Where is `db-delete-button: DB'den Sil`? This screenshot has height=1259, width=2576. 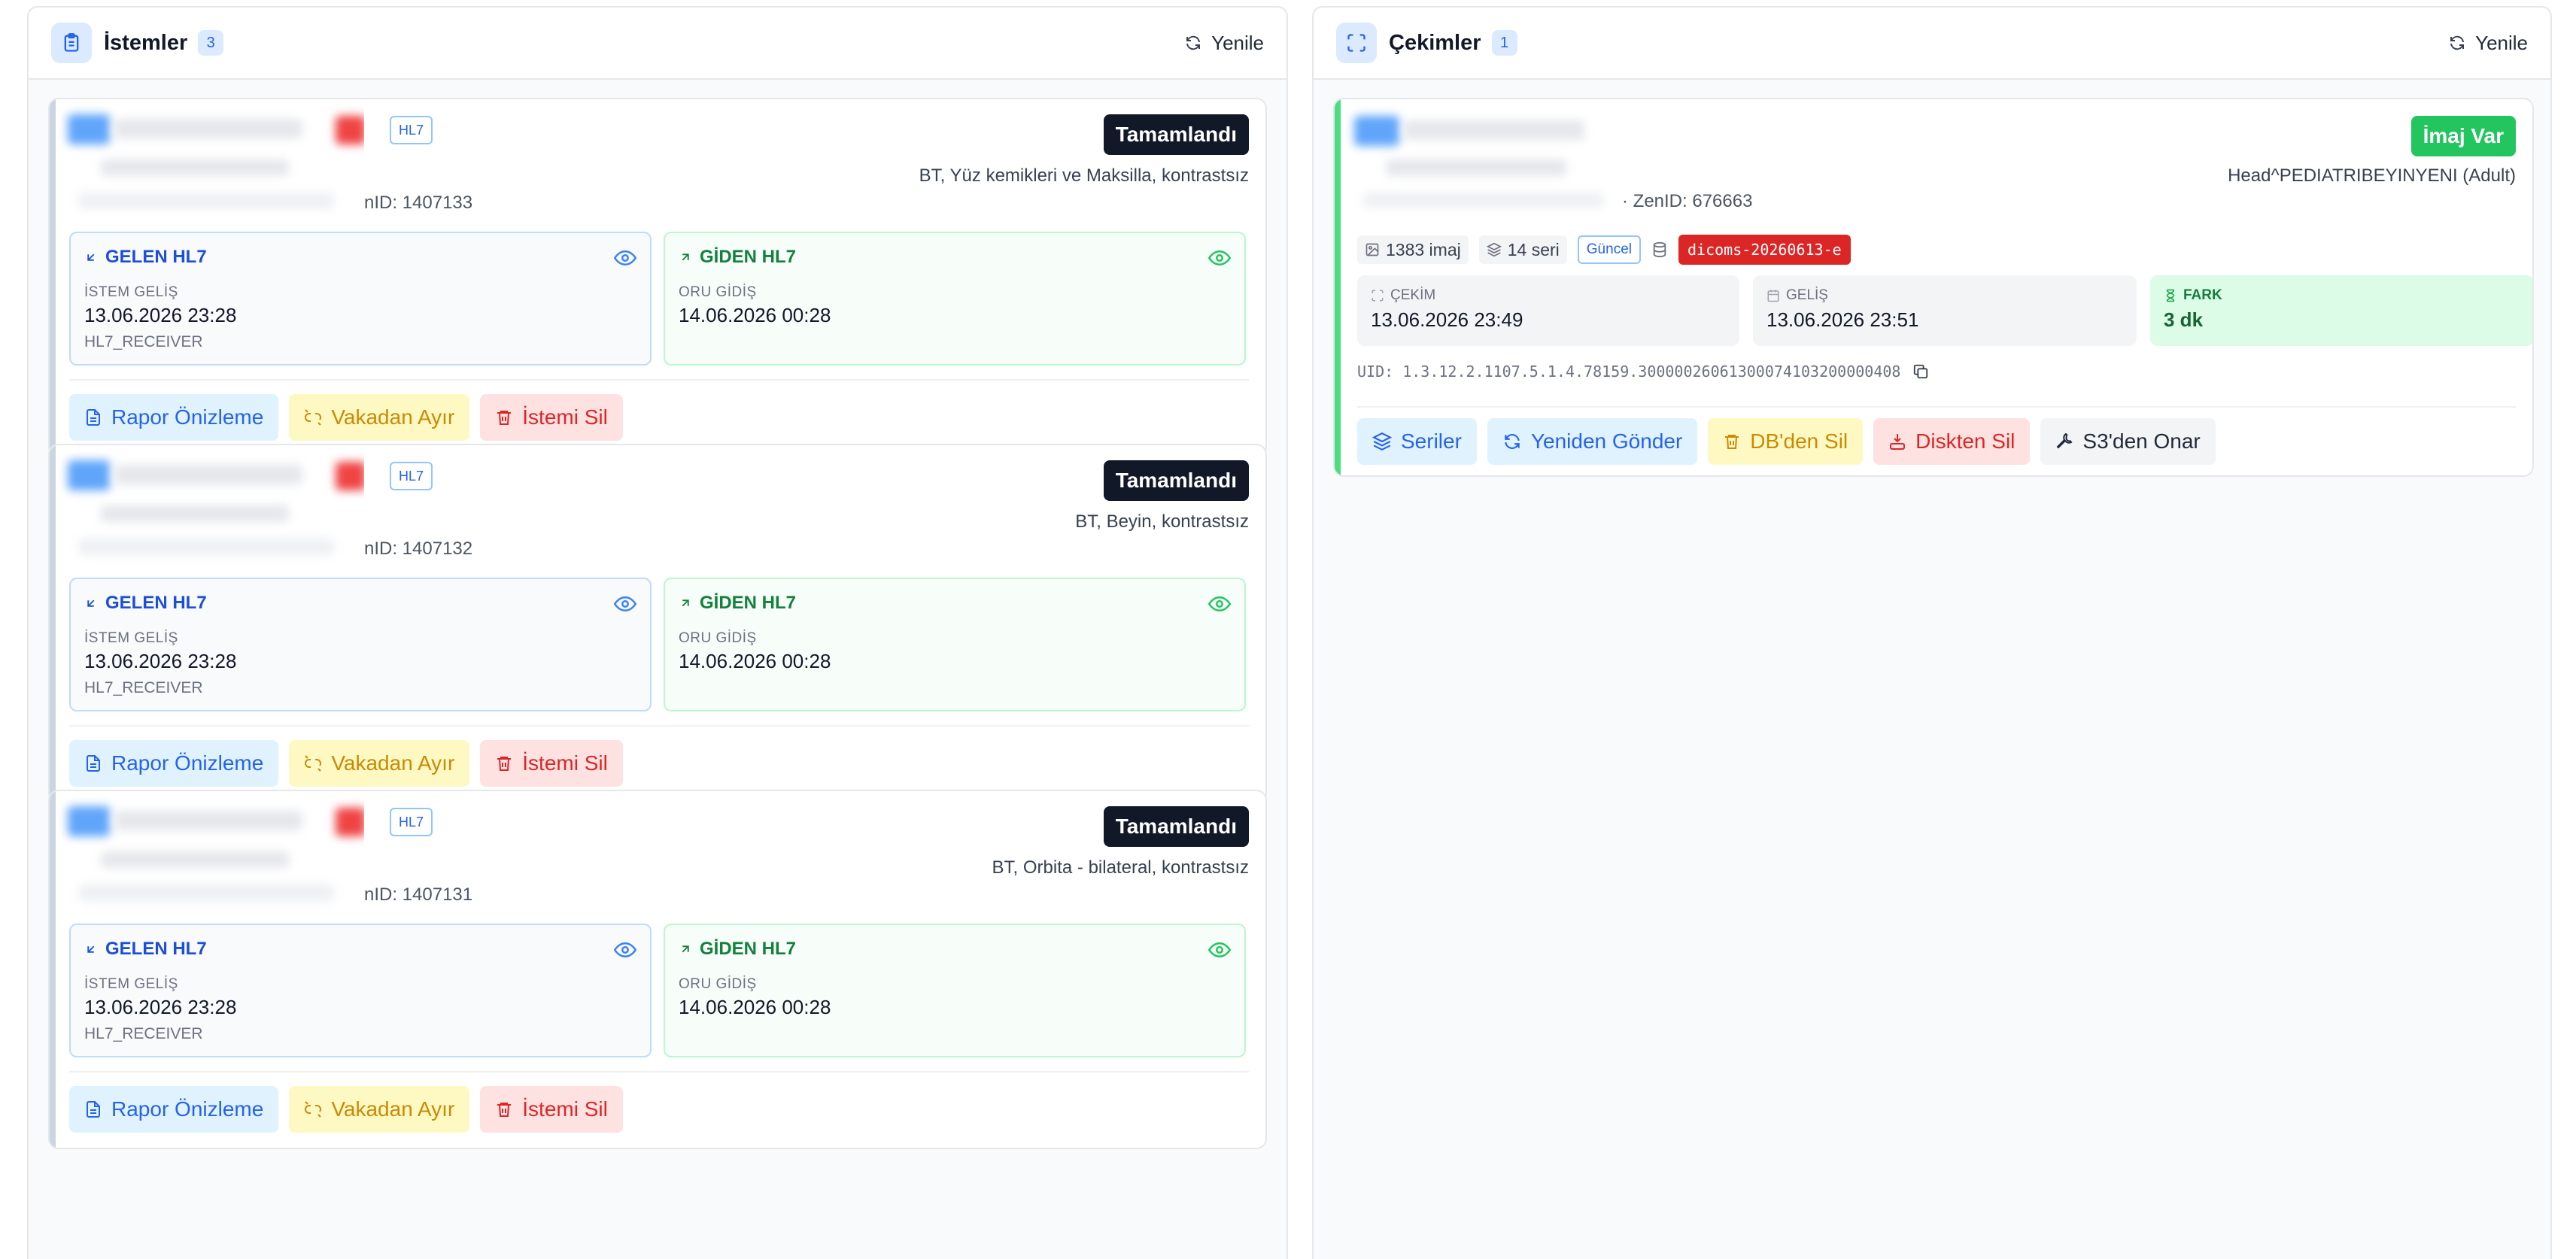
db-delete-button: DB'den Sil is located at coordinates (1786, 441).